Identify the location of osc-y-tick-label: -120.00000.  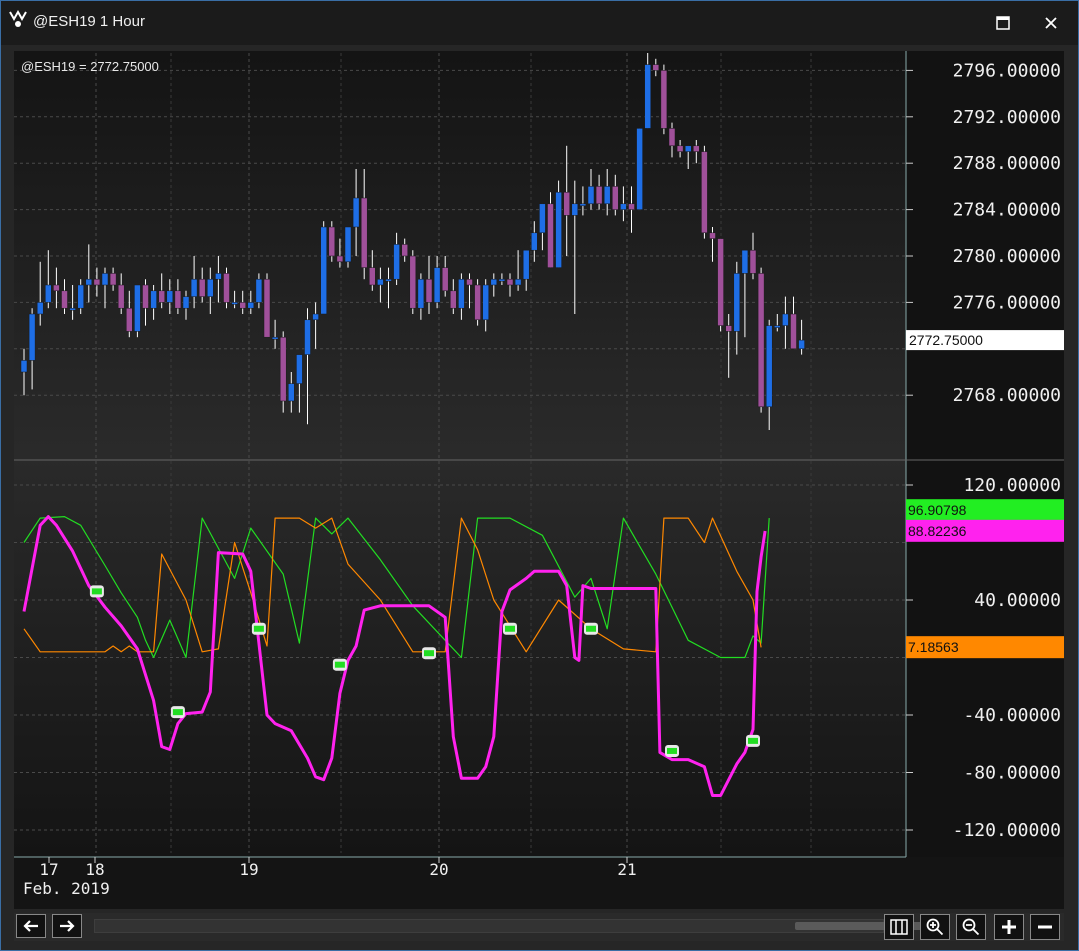
(1007, 830).